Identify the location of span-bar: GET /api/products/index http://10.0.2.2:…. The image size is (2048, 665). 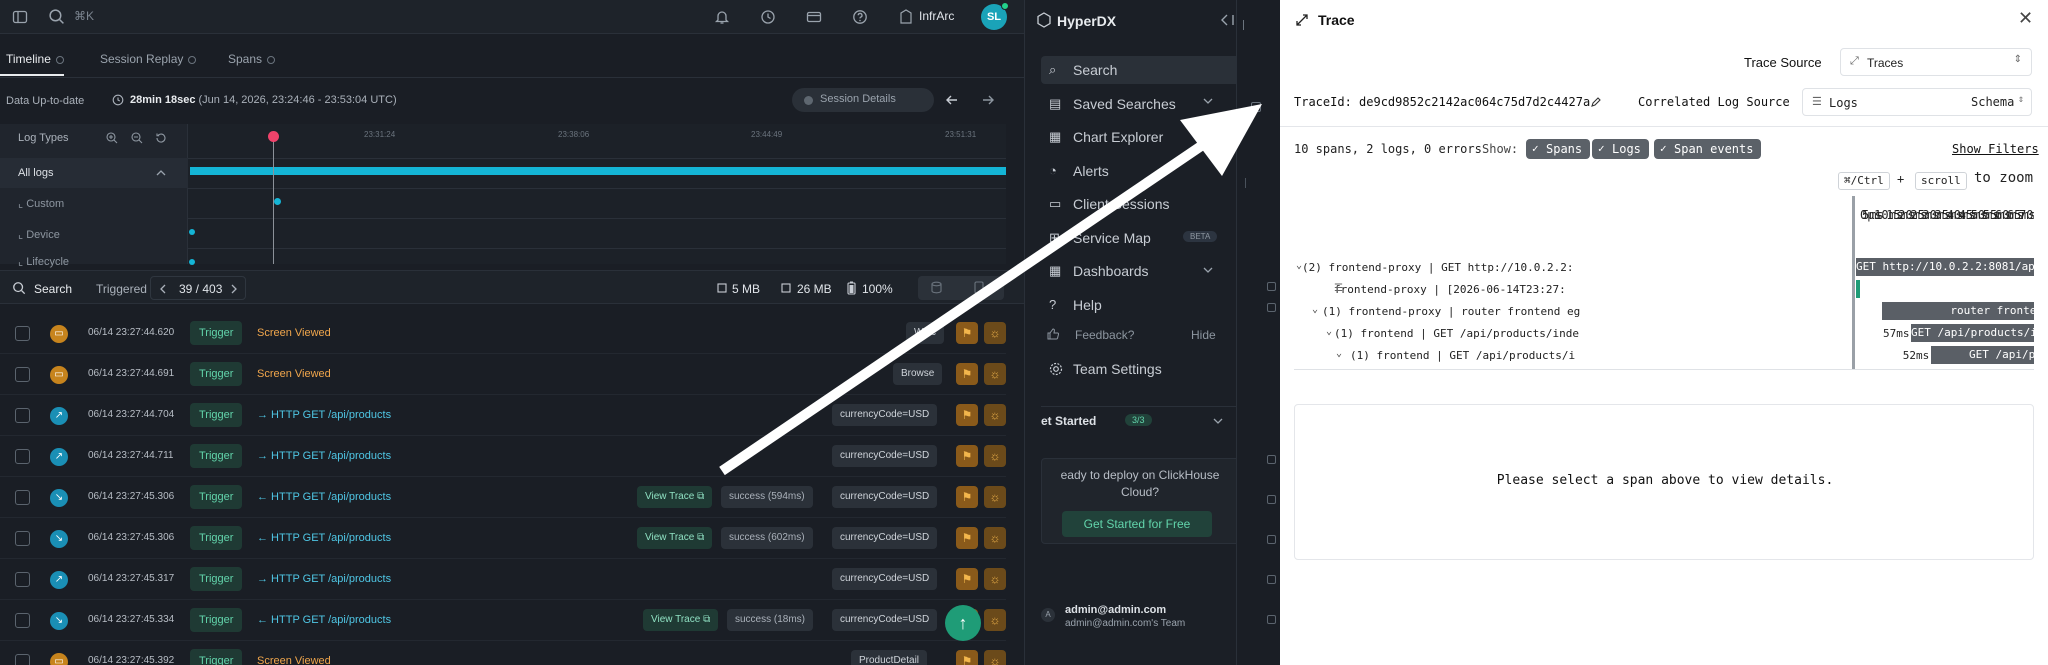
(1972, 333).